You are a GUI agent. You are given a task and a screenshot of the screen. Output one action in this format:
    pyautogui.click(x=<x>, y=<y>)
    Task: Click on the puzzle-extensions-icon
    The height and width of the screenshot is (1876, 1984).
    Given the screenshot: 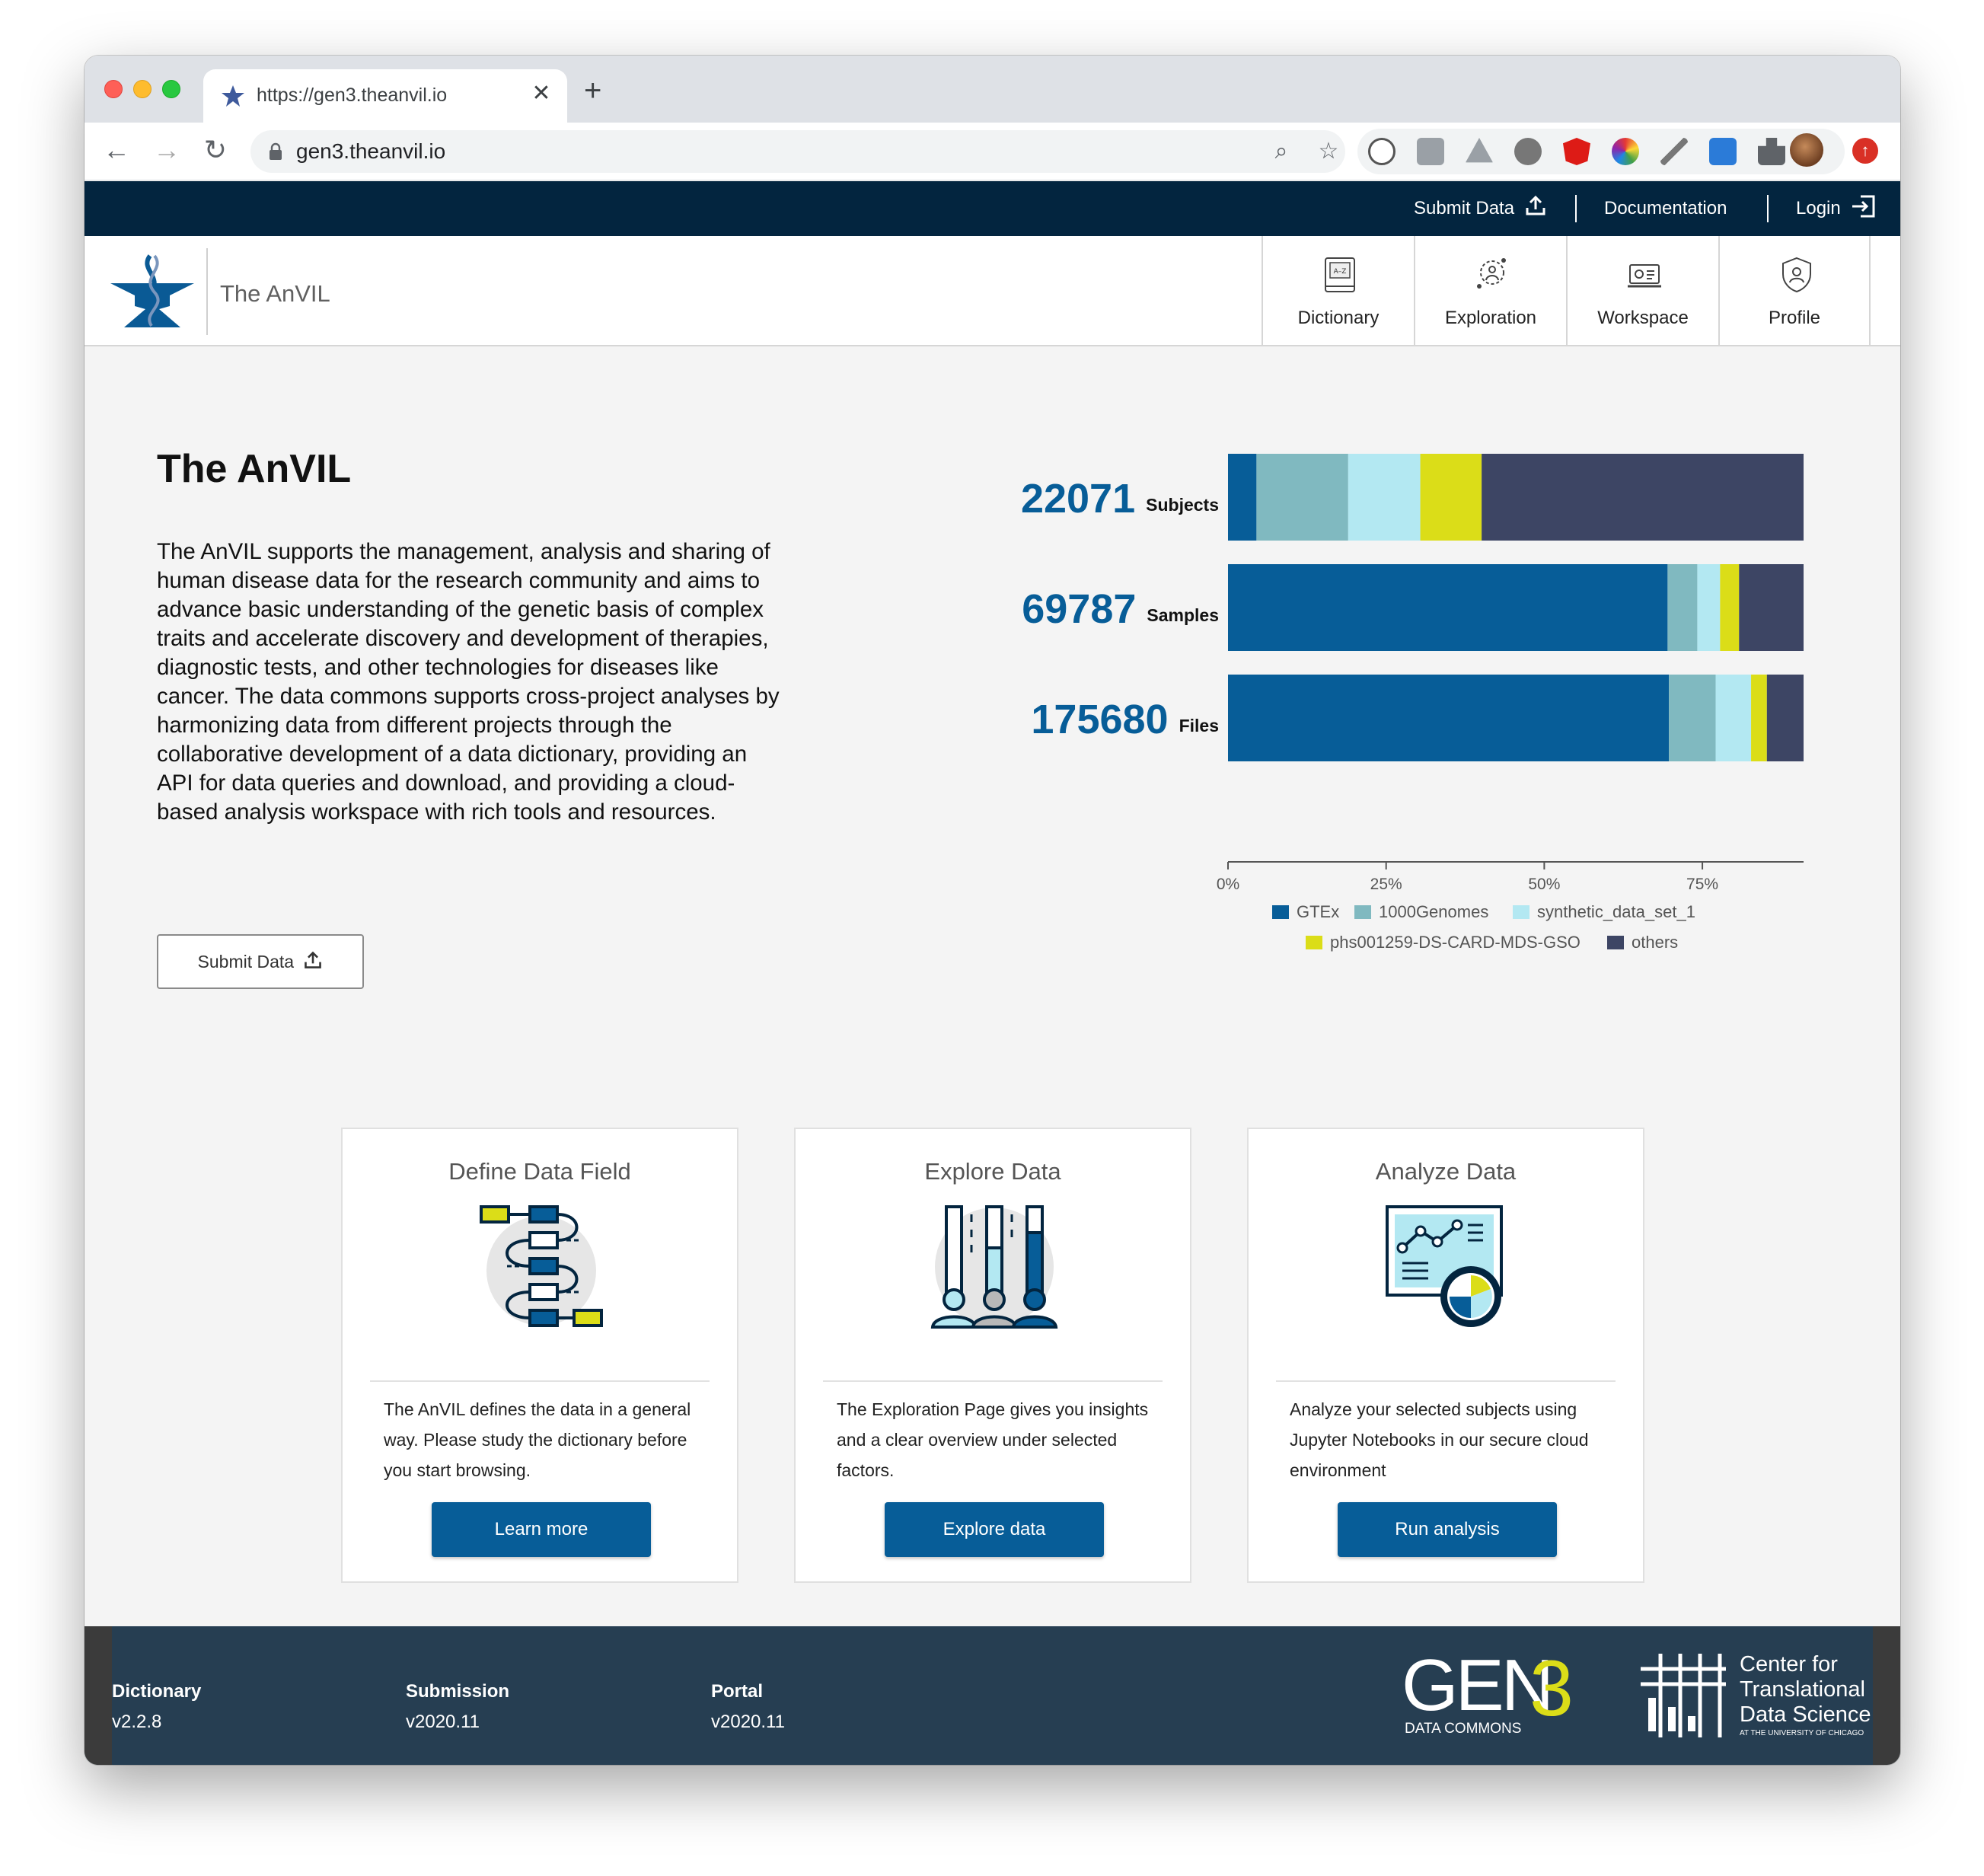 What is the action you would take?
    pyautogui.click(x=1771, y=151)
    